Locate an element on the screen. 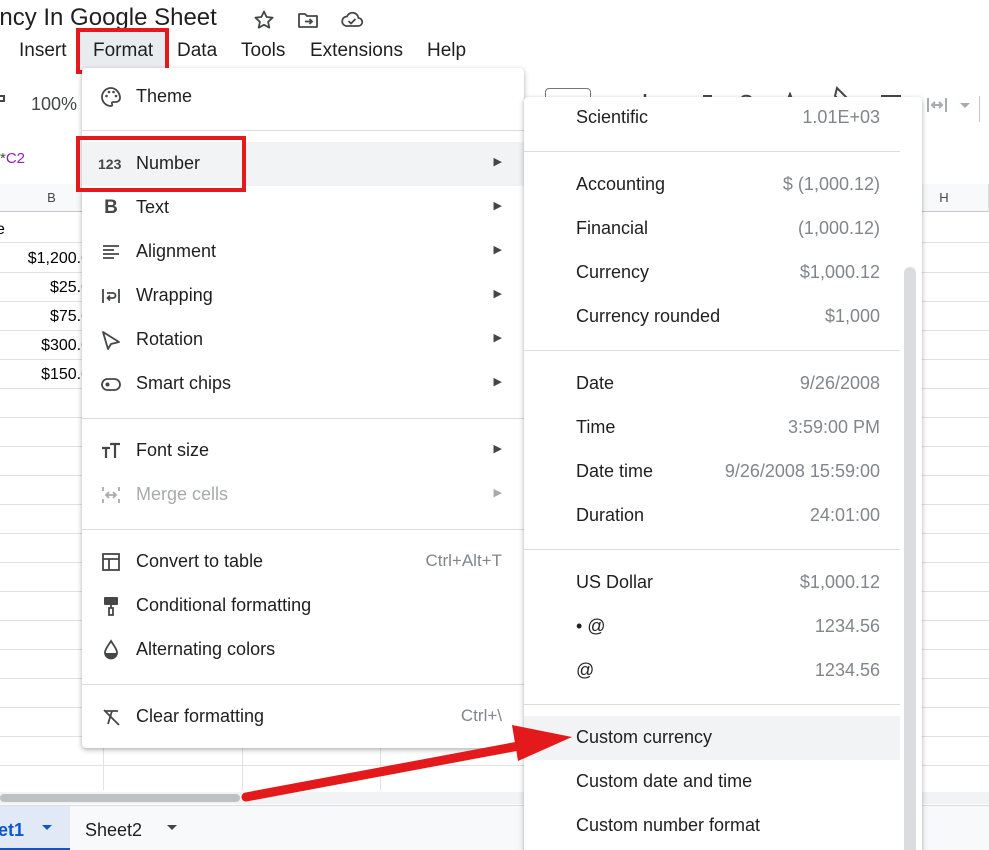 The width and height of the screenshot is (989, 850). table-icon is located at coordinates (111, 562).